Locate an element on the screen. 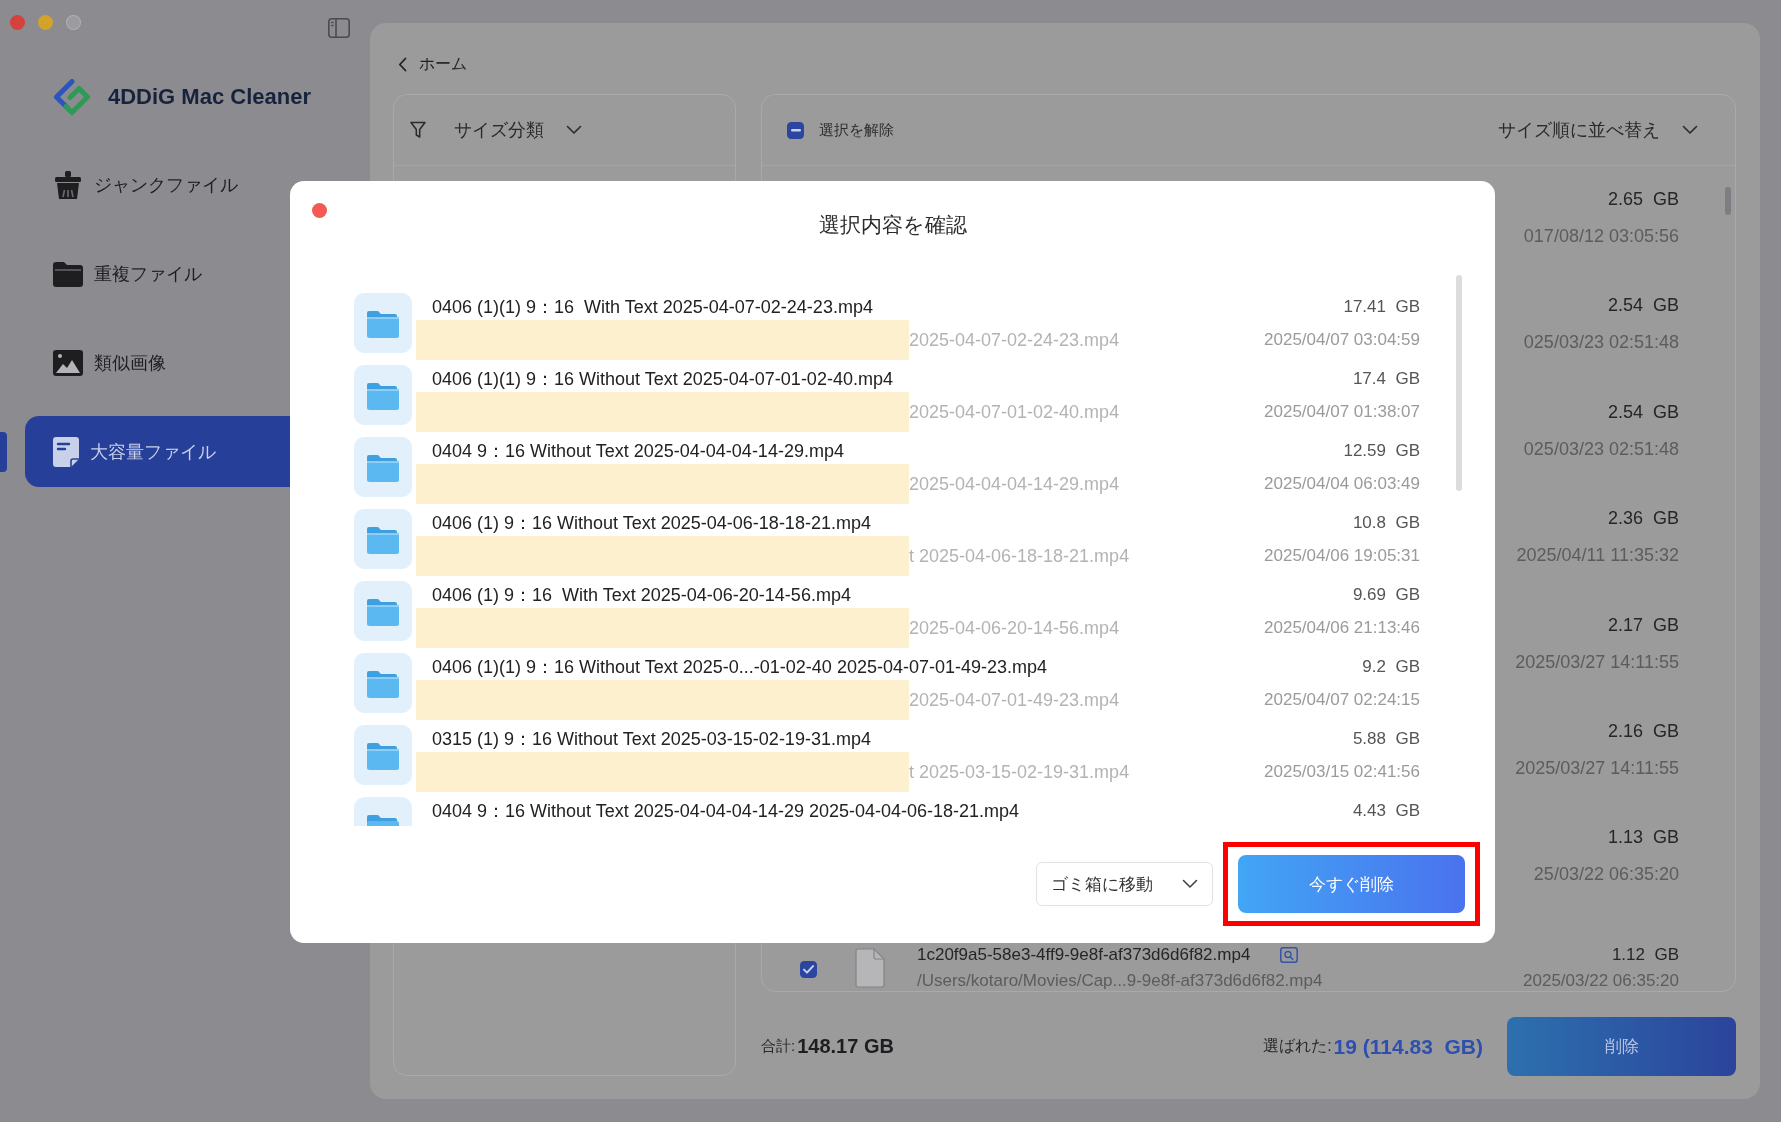 This screenshot has width=1781, height=1122. total-label: 合計: is located at coordinates (778, 1046).